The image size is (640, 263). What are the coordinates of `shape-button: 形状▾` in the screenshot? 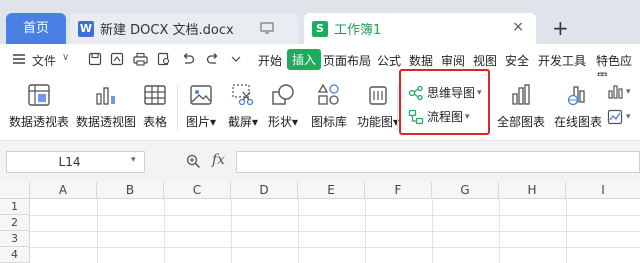 It's located at (283, 103).